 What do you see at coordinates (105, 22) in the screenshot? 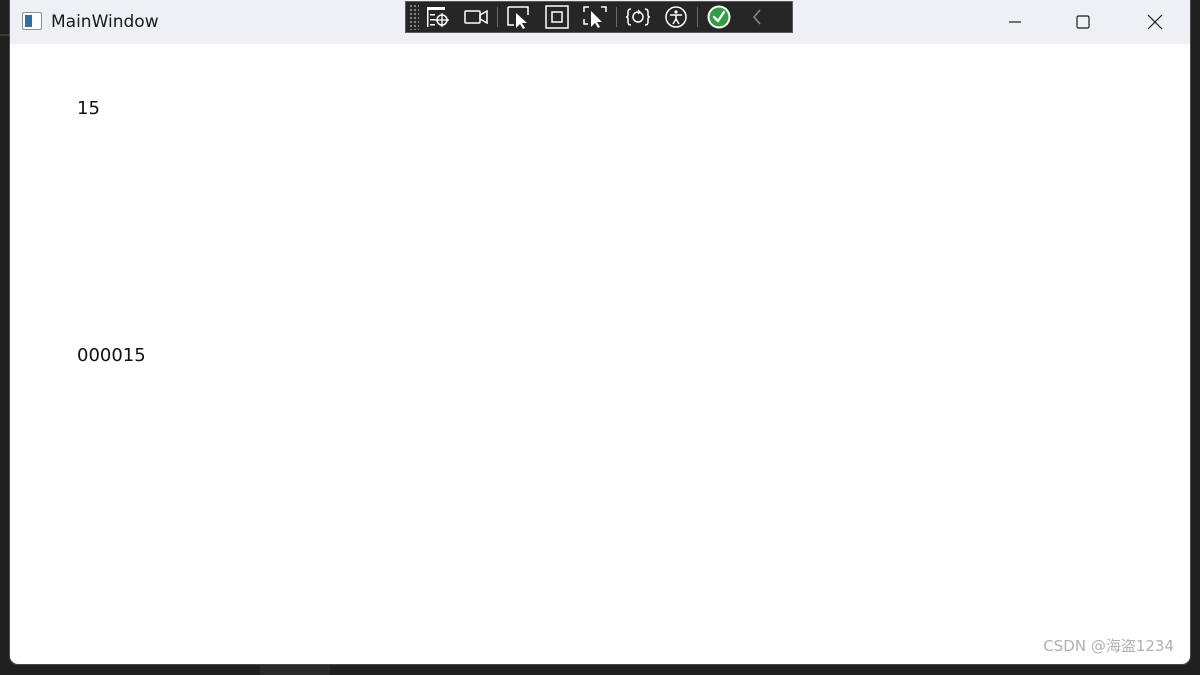
I see `window-title: MainWindow` at bounding box center [105, 22].